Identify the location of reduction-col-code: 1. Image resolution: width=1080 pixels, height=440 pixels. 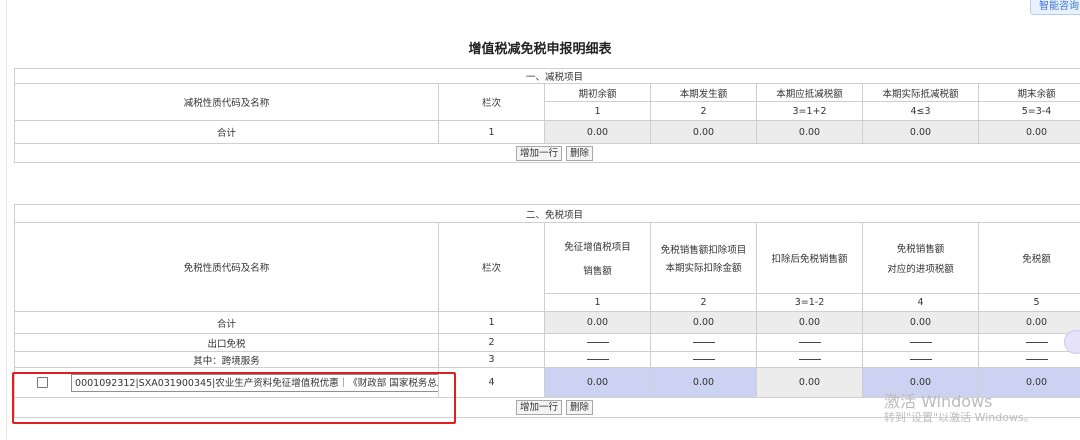
(597, 111).